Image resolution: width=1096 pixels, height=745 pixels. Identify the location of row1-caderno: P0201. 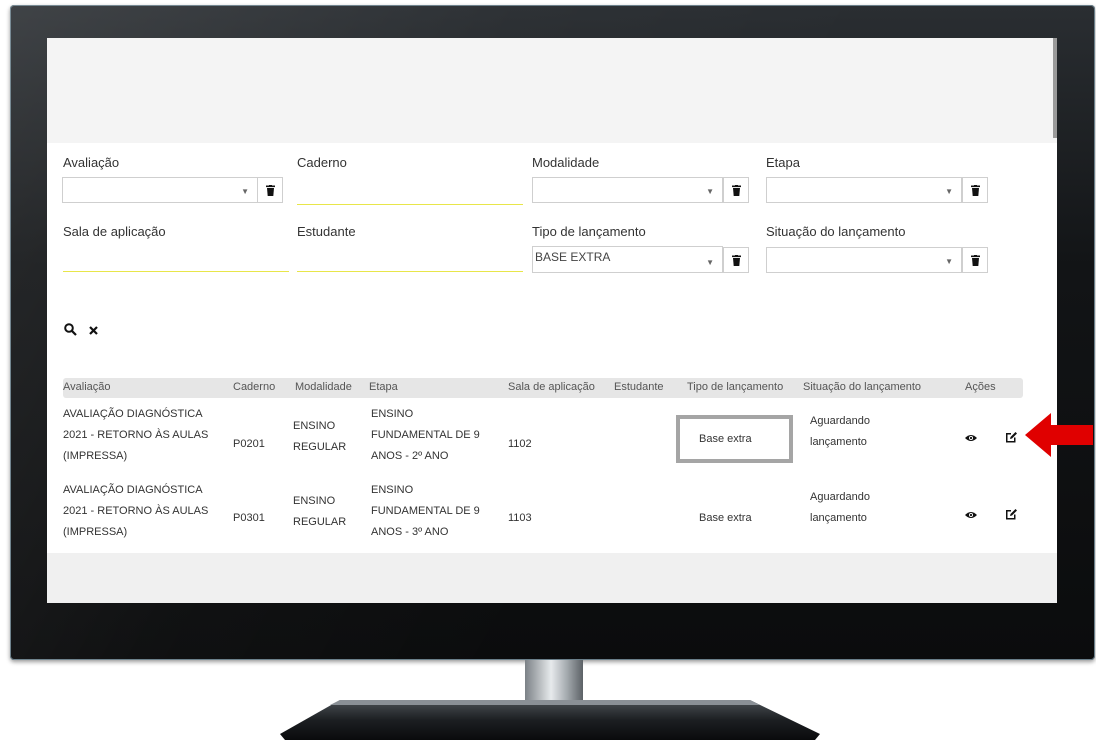
(249, 444).